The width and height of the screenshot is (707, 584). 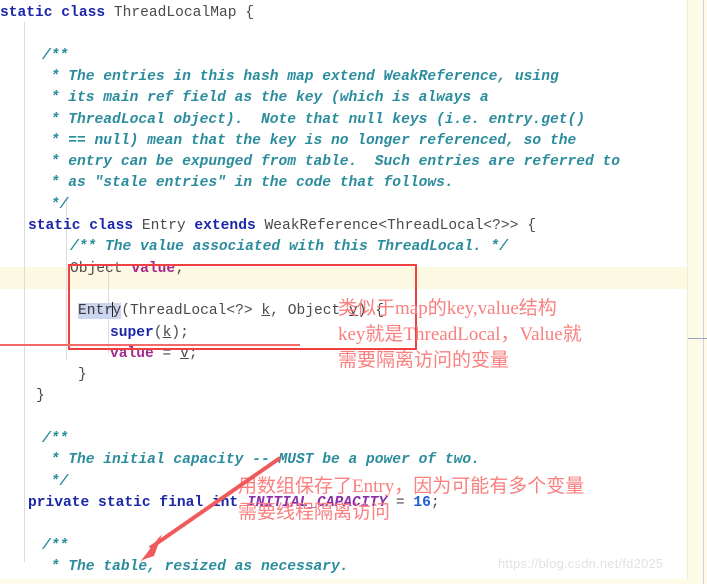 What do you see at coordinates (697, 338) in the screenshot?
I see `gutter-tick` at bounding box center [697, 338].